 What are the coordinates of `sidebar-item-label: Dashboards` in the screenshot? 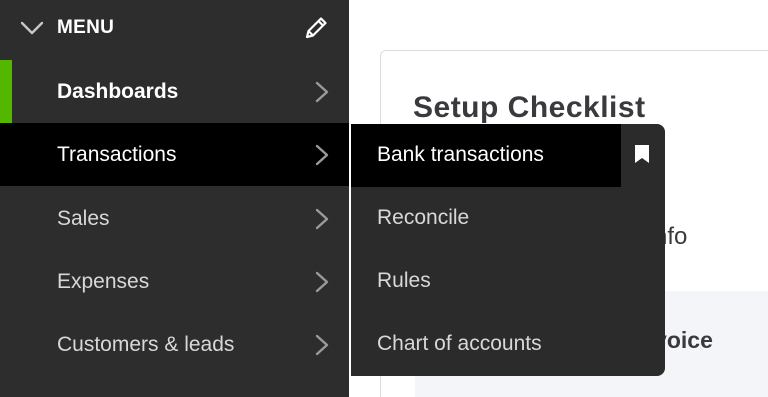 It's located at (118, 91).